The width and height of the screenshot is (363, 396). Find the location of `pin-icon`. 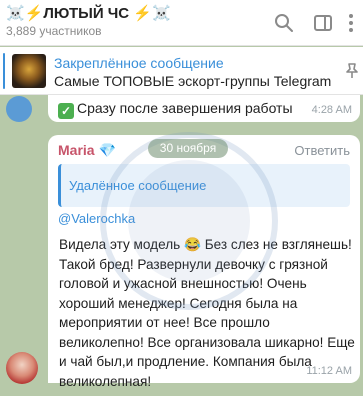

pin-icon is located at coordinates (352, 71).